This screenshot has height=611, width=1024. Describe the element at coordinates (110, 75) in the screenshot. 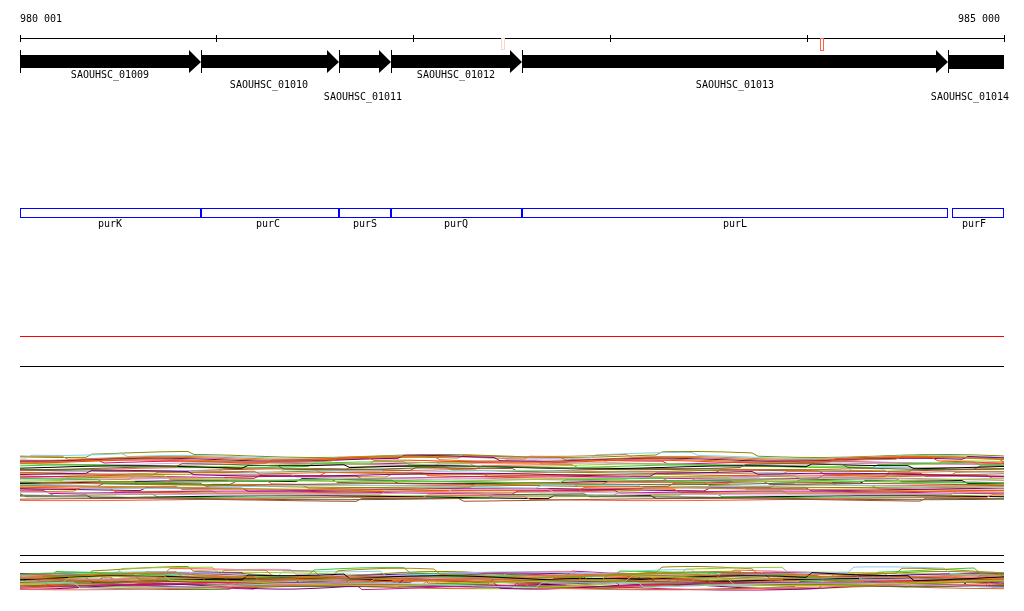

I see `gene-label: SAOUHSC_01009` at that location.